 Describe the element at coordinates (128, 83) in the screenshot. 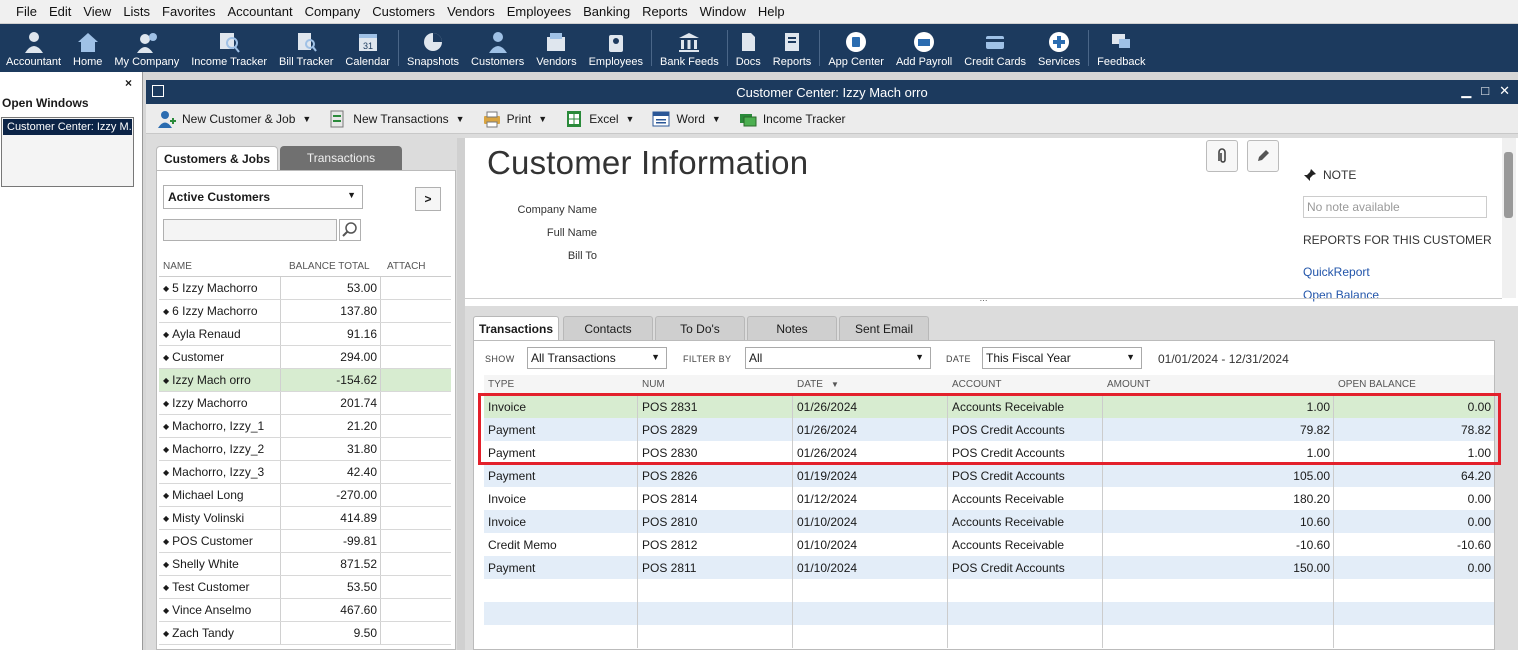

I see `close-icon: ×` at that location.